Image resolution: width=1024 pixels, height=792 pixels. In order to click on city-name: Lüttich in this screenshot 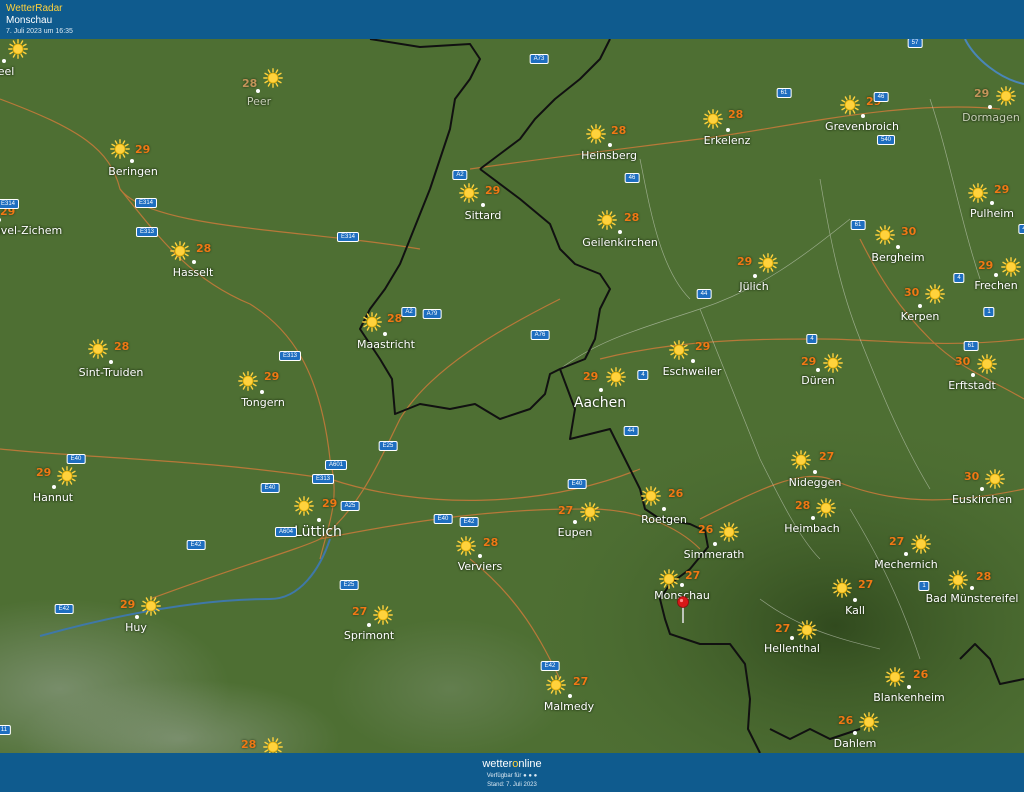, I will do `click(318, 532)`.